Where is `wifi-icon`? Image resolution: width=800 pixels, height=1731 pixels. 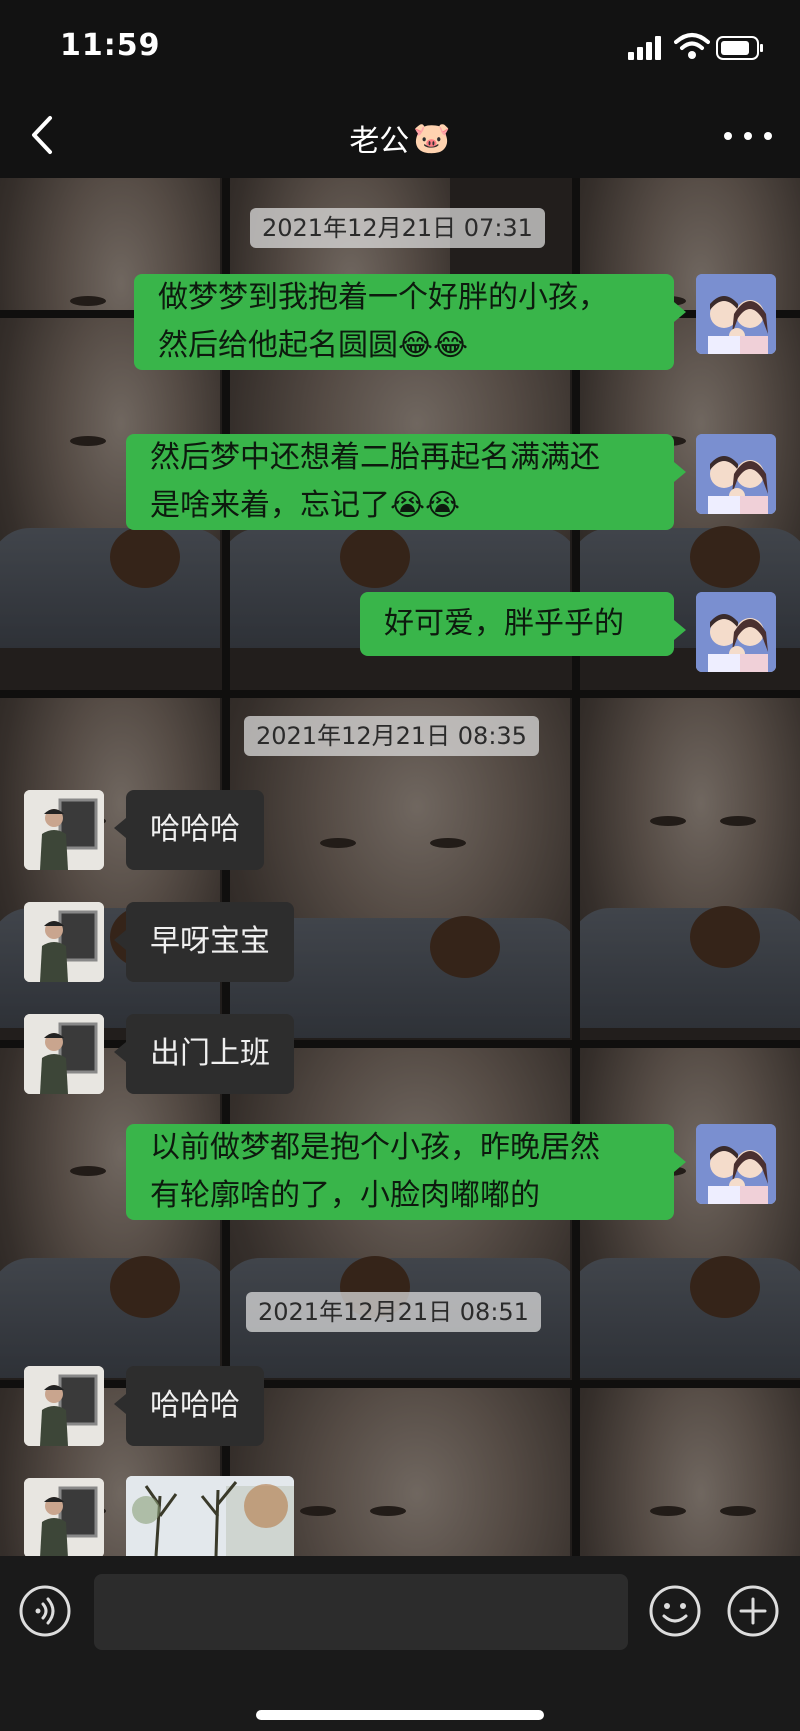 wifi-icon is located at coordinates (692, 46).